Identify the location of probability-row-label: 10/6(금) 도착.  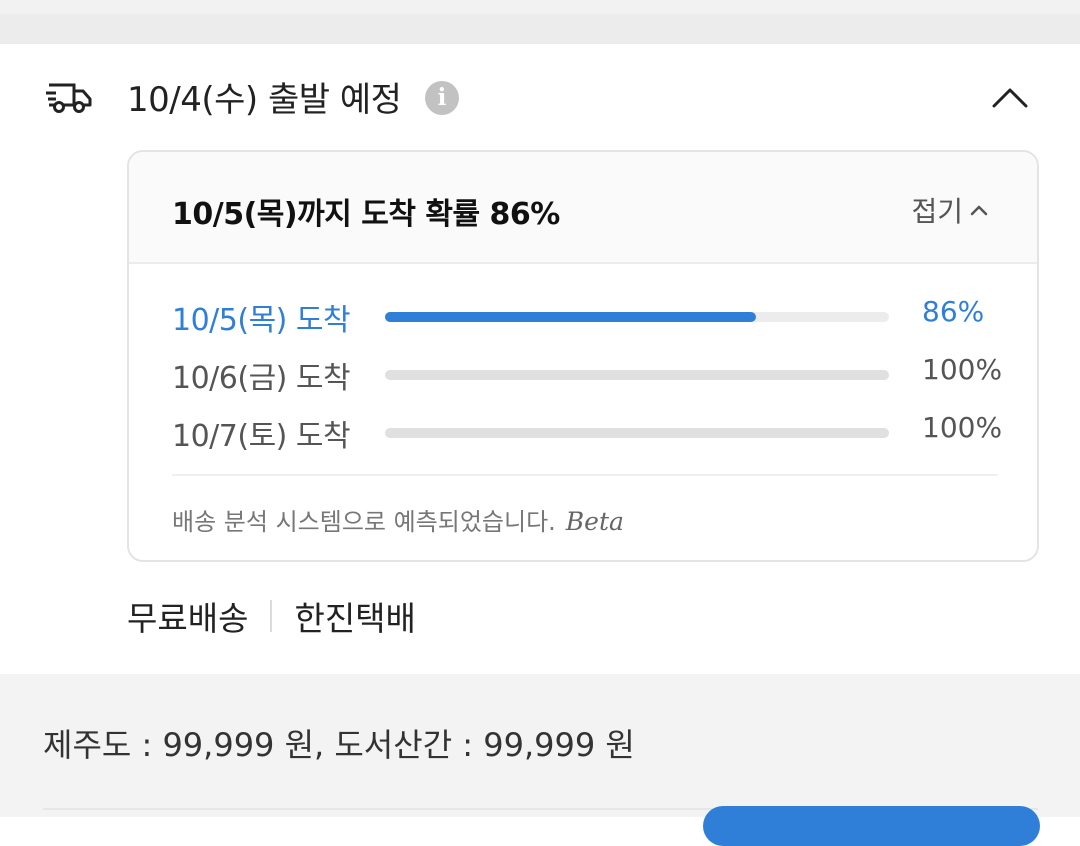
(261, 378).